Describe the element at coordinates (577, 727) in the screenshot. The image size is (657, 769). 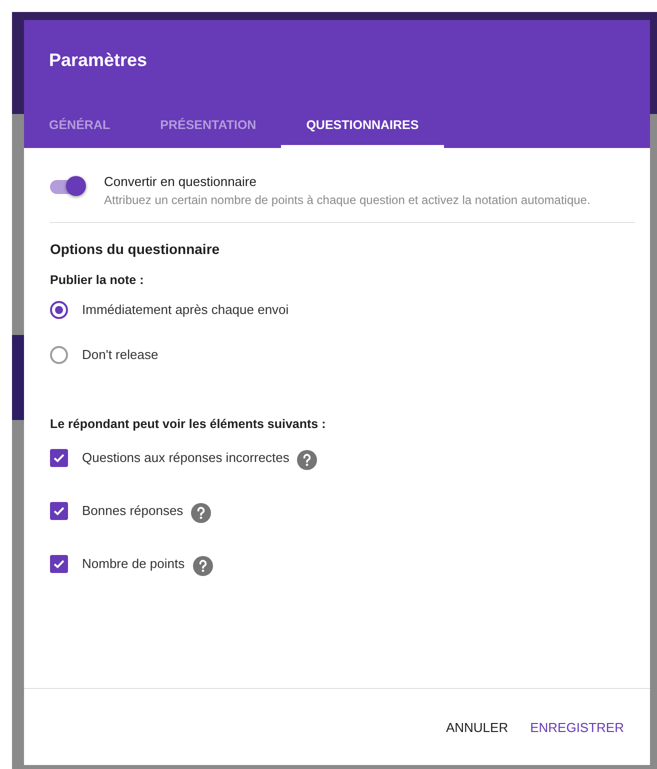
I see `save-button: ENREGISTRER` at that location.